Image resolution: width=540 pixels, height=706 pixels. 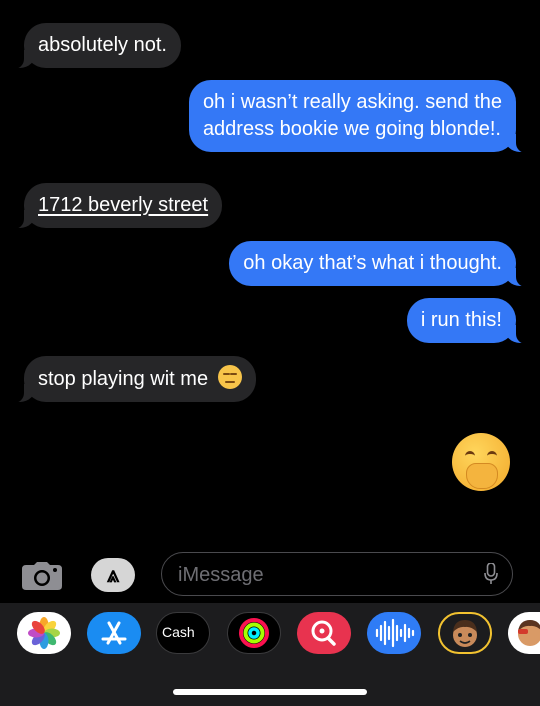 I want to click on microphone-icon, so click(x=491, y=573).